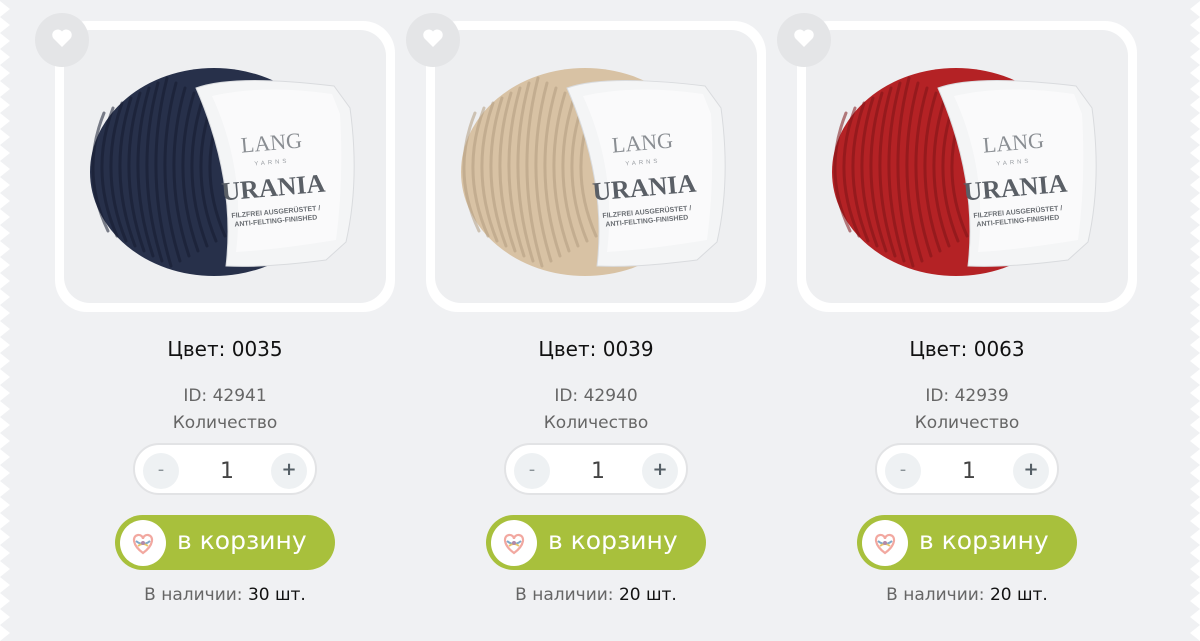 The width and height of the screenshot is (1200, 641). I want to click on product-color-title: Цвет: 0035, so click(225, 349).